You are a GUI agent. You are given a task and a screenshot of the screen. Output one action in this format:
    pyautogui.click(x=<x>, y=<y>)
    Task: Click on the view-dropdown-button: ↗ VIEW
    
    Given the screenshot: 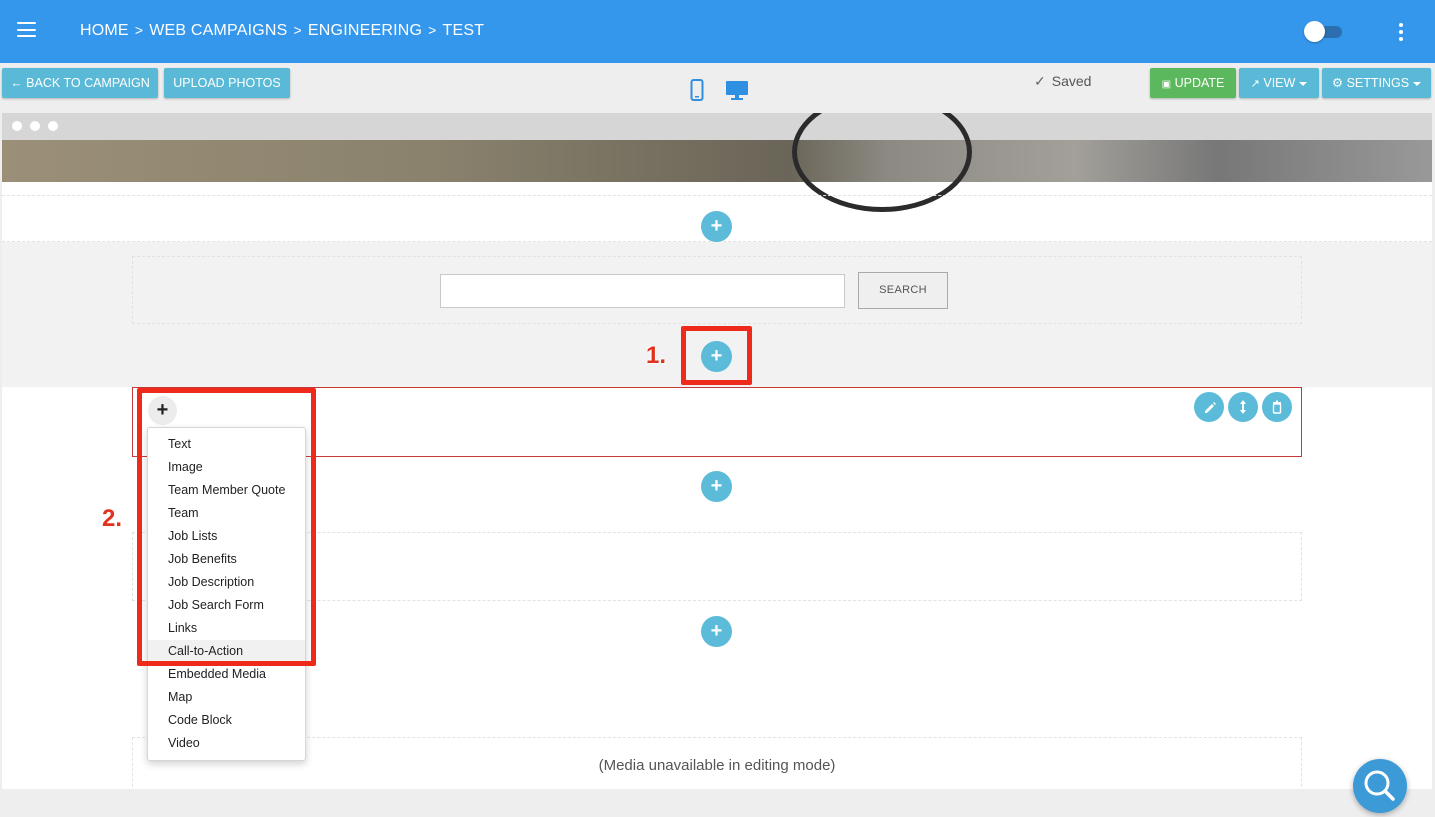 What is the action you would take?
    pyautogui.click(x=1279, y=83)
    